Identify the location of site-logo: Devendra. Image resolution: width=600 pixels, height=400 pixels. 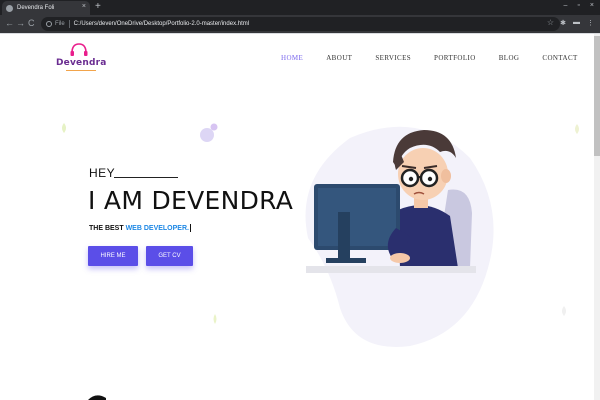
(86, 58).